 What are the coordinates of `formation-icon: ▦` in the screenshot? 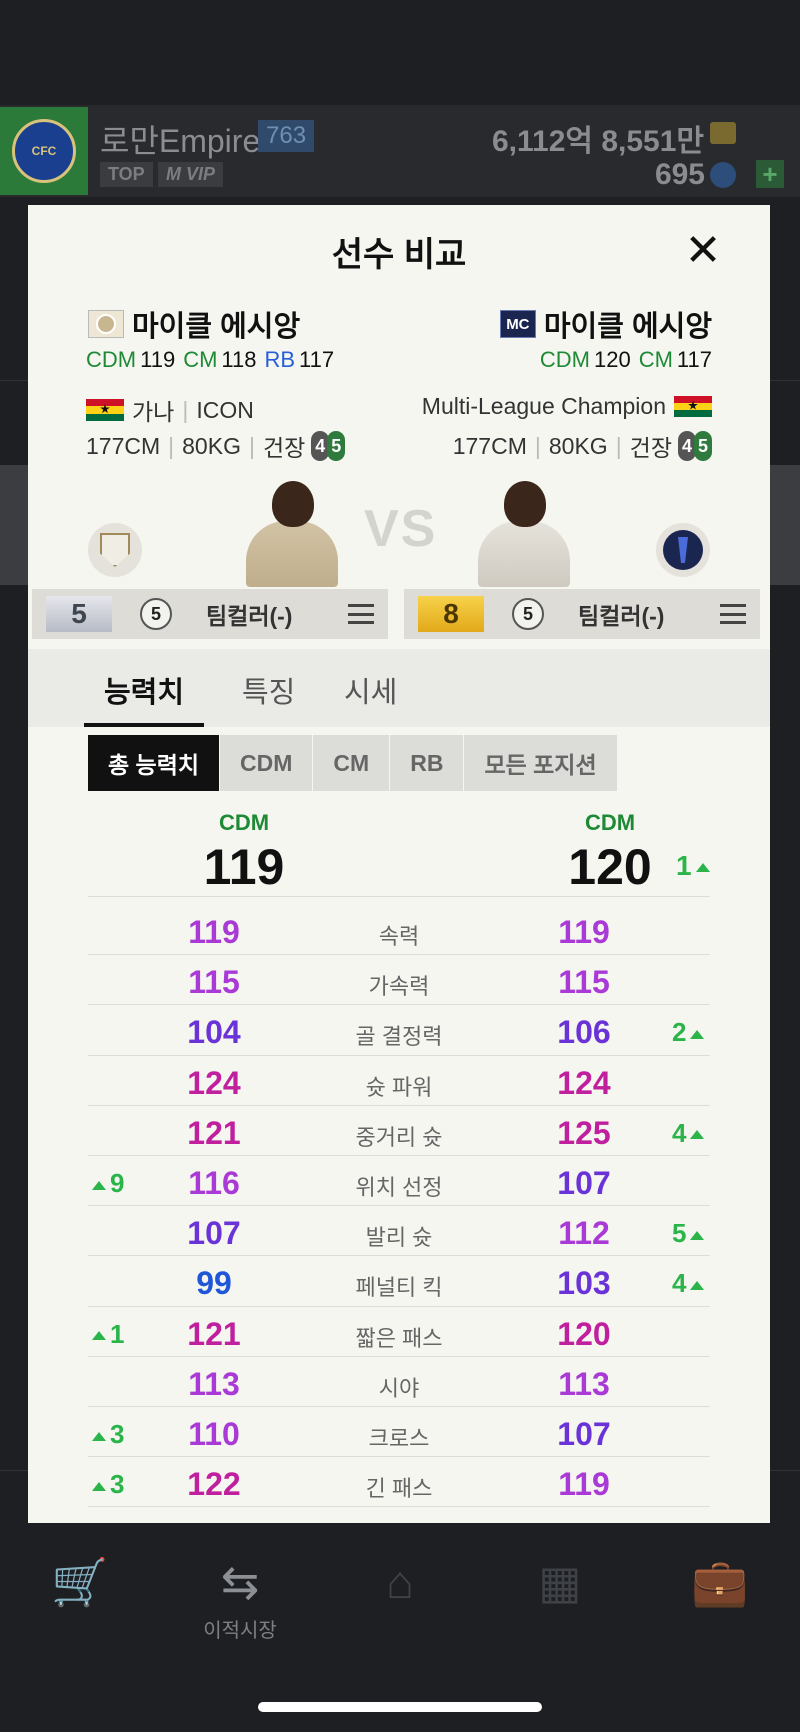 It's located at (560, 1582).